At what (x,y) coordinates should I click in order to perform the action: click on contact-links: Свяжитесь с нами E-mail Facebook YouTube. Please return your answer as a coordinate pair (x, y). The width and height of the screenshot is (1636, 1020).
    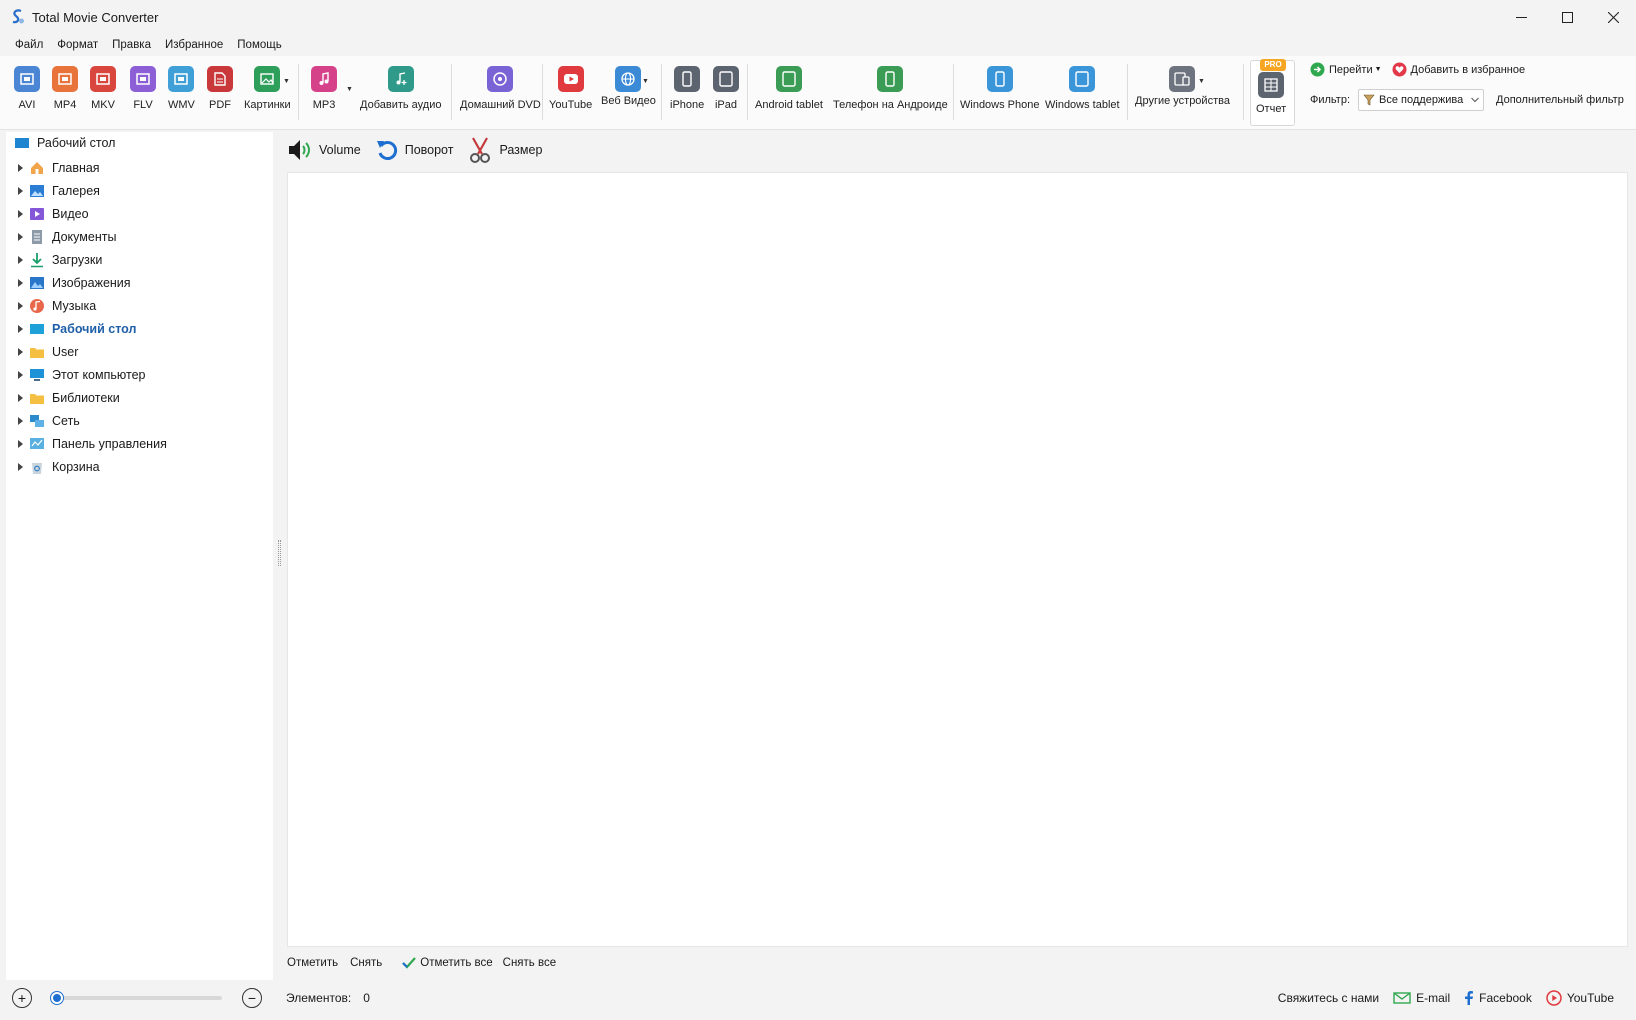
    Looking at the image, I should click on (1446, 998).